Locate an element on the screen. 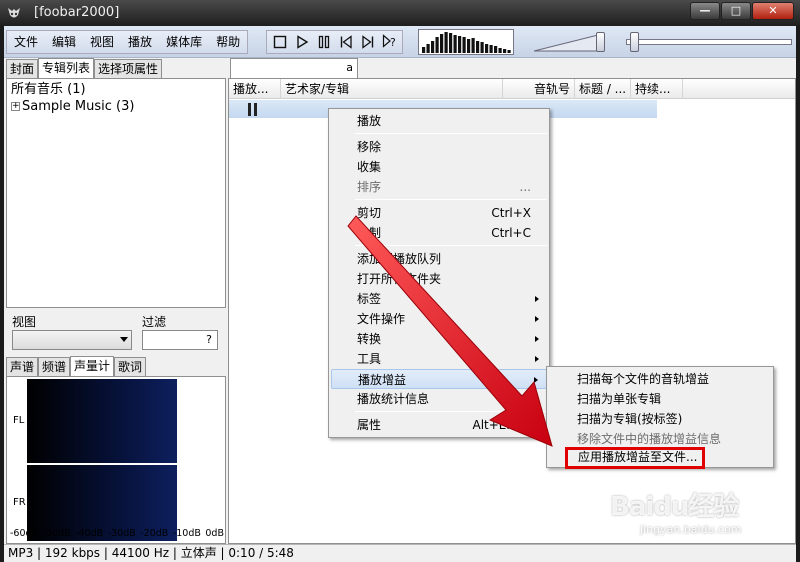 The width and height of the screenshot is (800, 562). db-tick: -50dB is located at coordinates (56, 533).